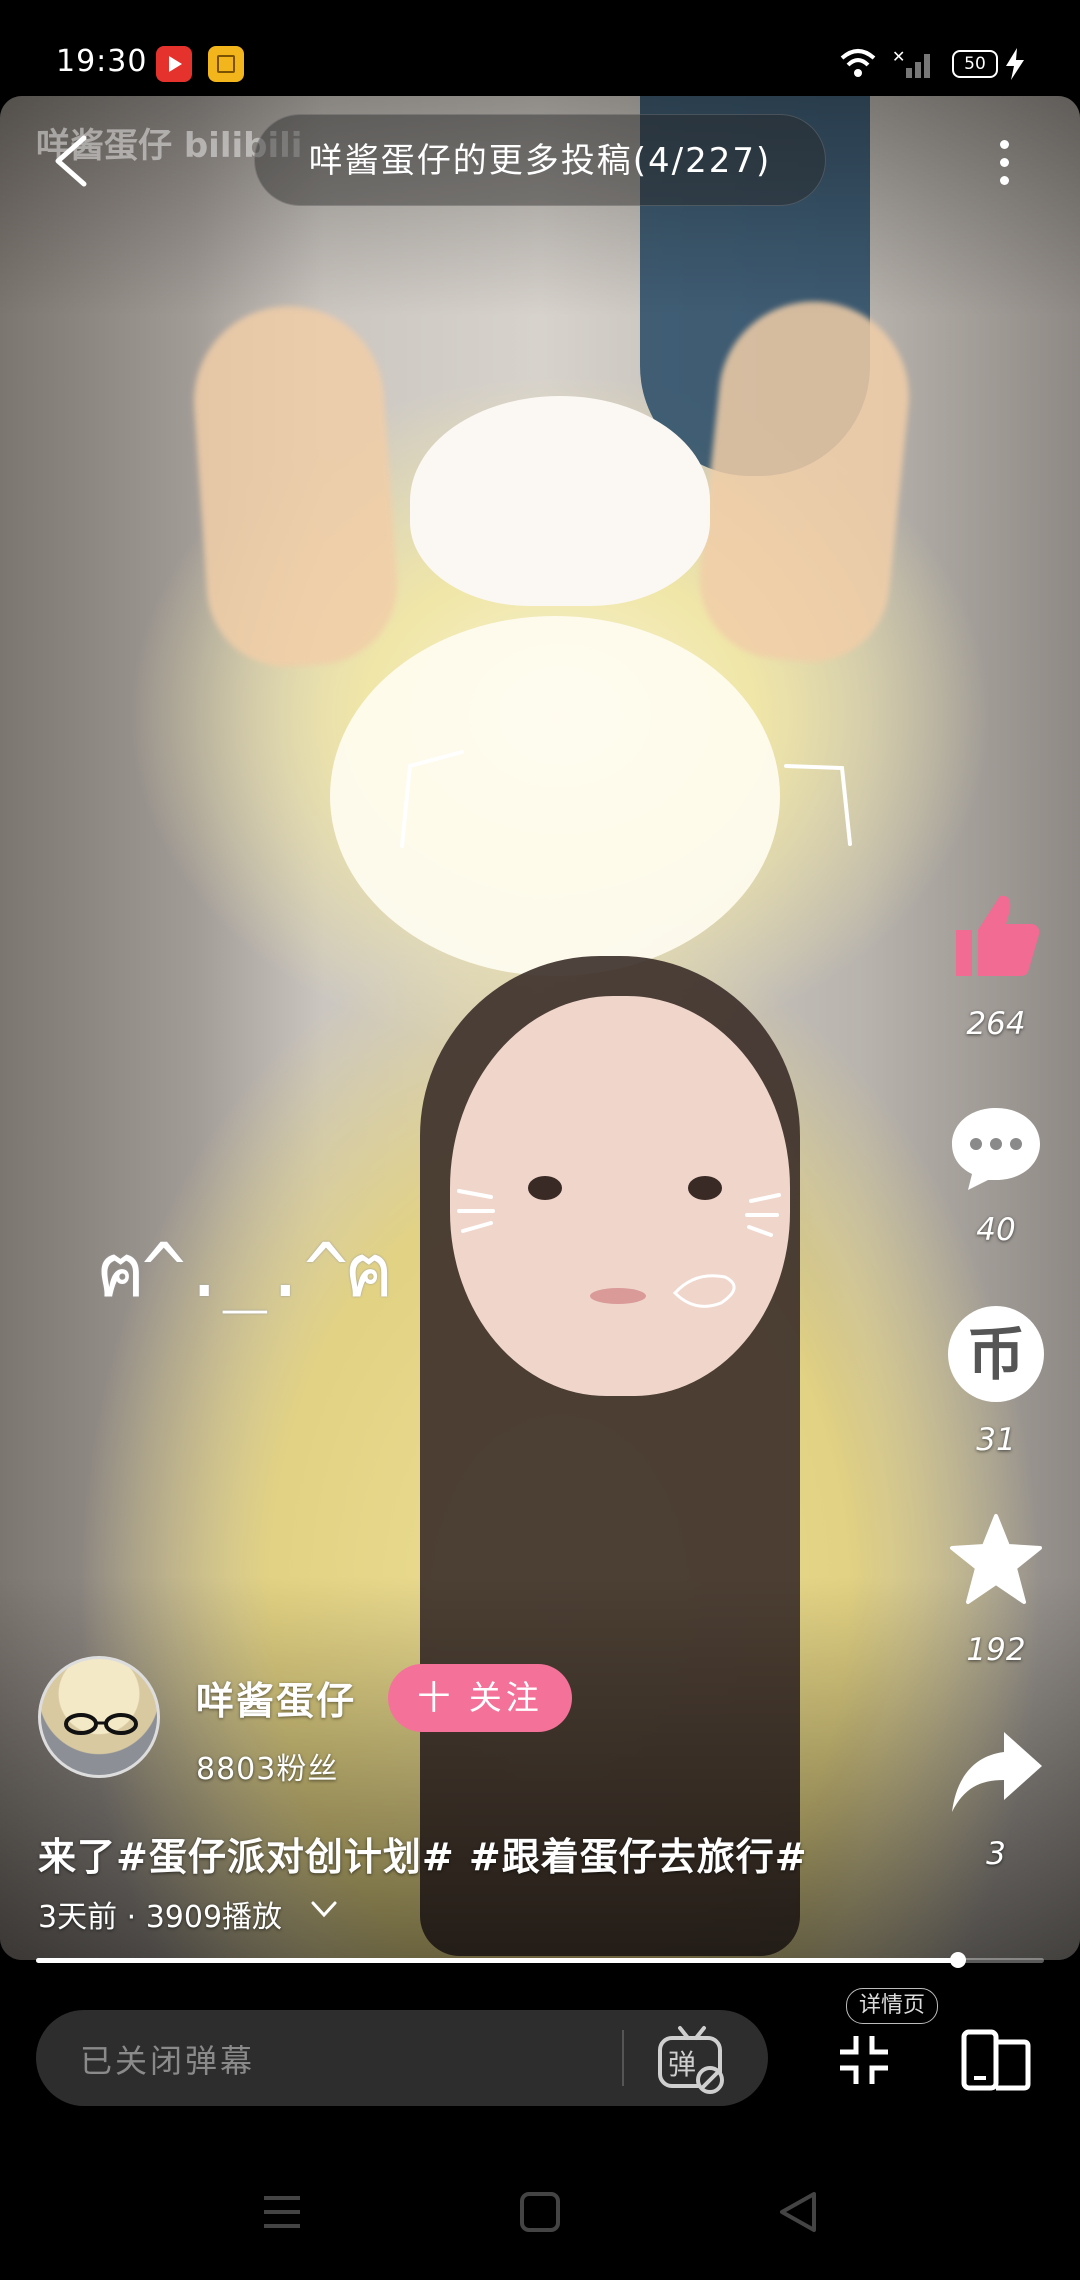  What do you see at coordinates (295, 486) in the screenshot?
I see `bunny-ear-effect-left` at bounding box center [295, 486].